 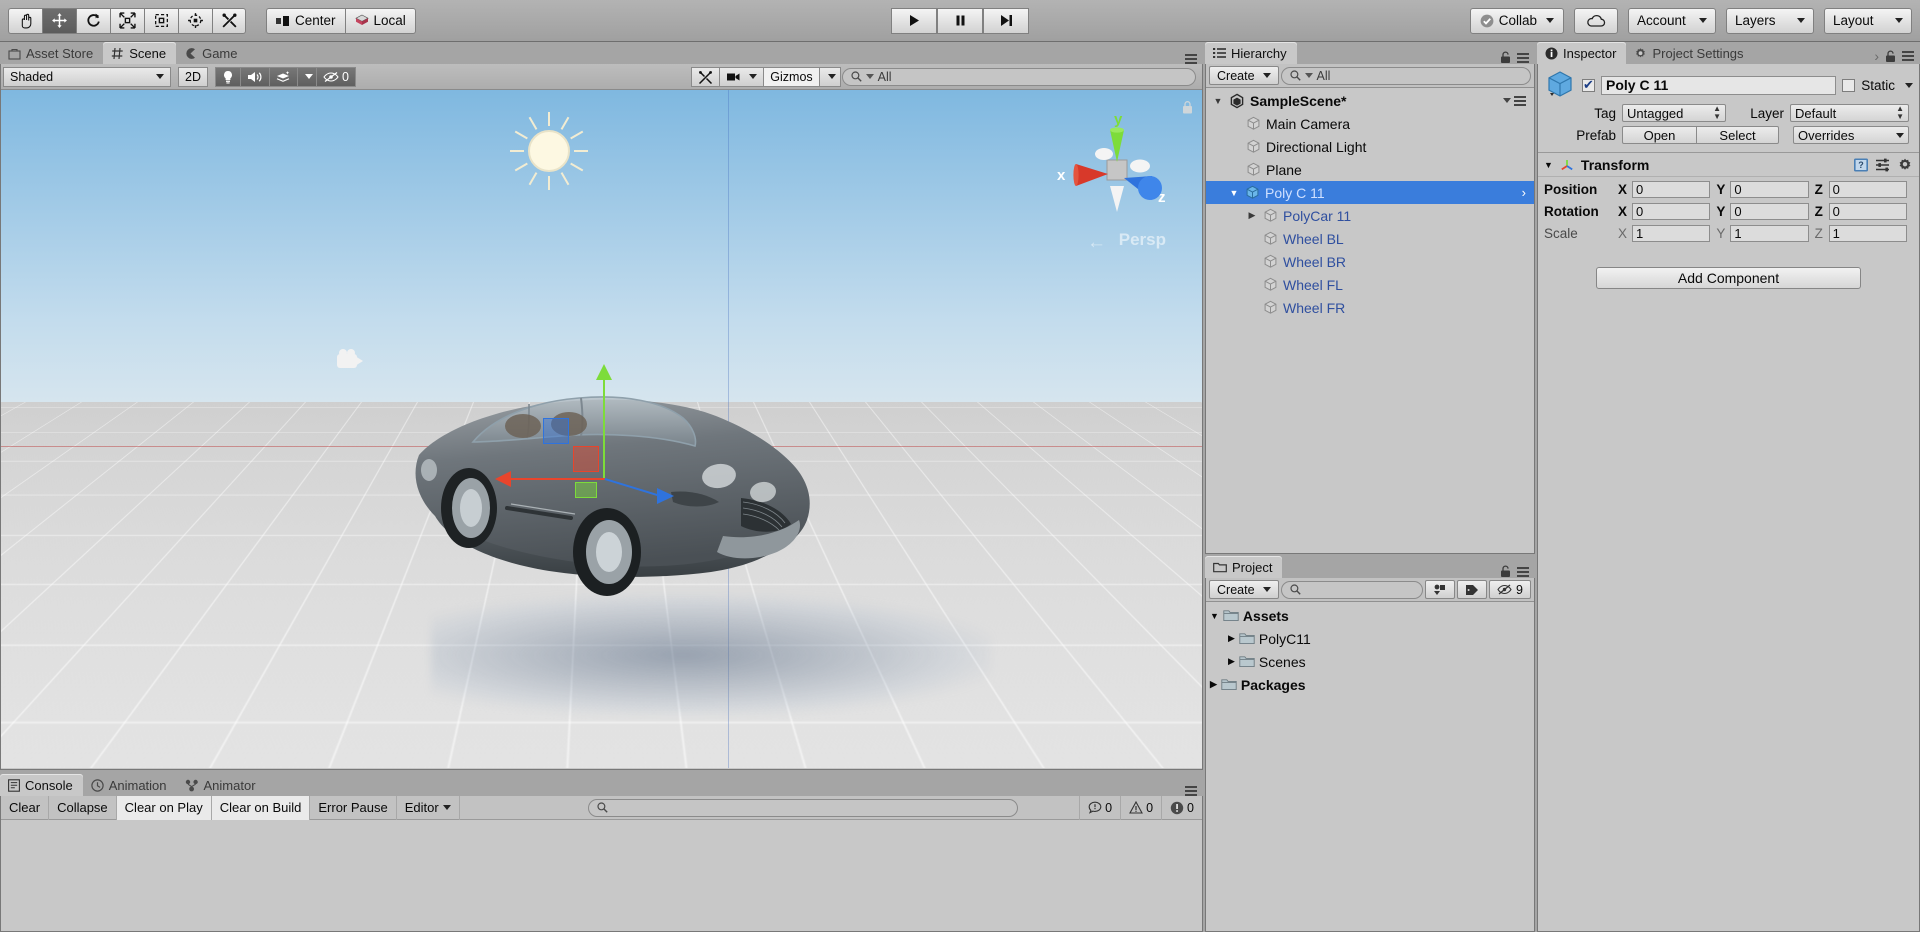 What do you see at coordinates (1769, 189) in the screenshot?
I see `position-y-field: 0` at bounding box center [1769, 189].